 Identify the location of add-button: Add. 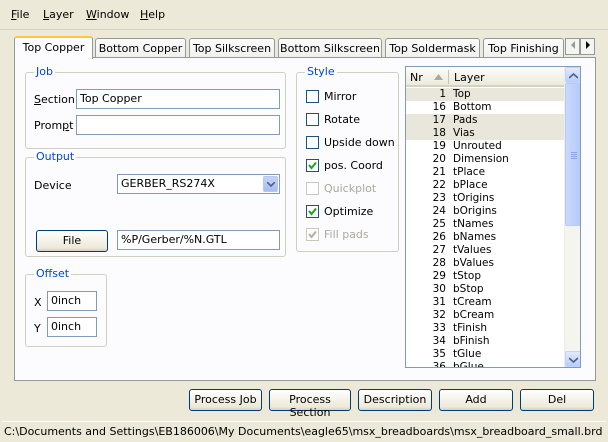
(476, 400).